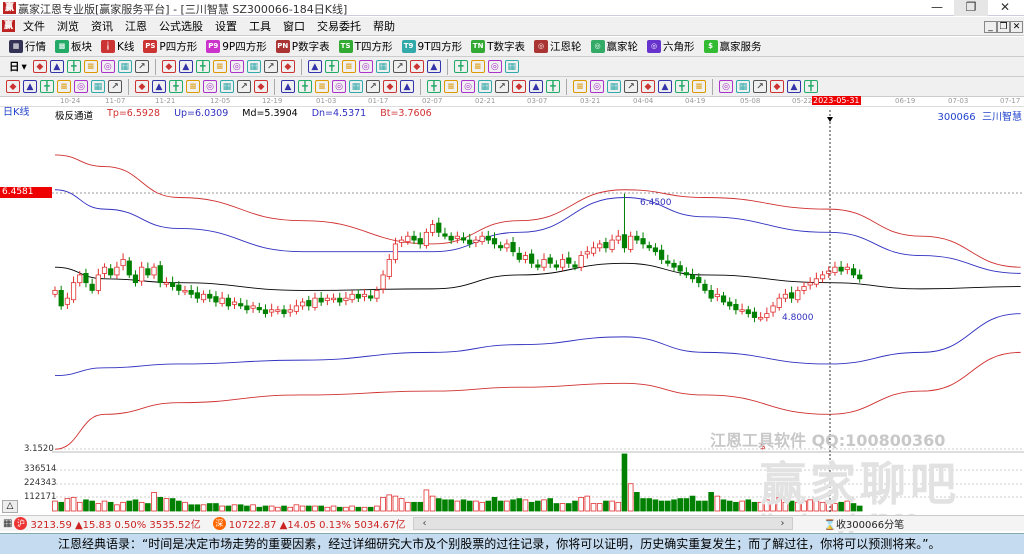 Image resolution: width=1024 pixels, height=554 pixels. What do you see at coordinates (18, 66) in the screenshot?
I see `period-select: 日 ▾` at bounding box center [18, 66].